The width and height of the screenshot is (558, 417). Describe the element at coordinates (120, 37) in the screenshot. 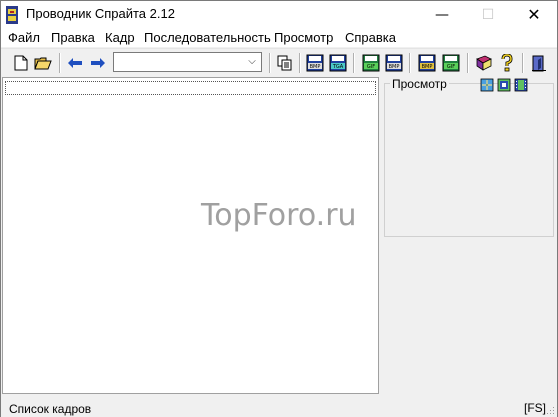

I see `menu-frame: Кадр` at that location.